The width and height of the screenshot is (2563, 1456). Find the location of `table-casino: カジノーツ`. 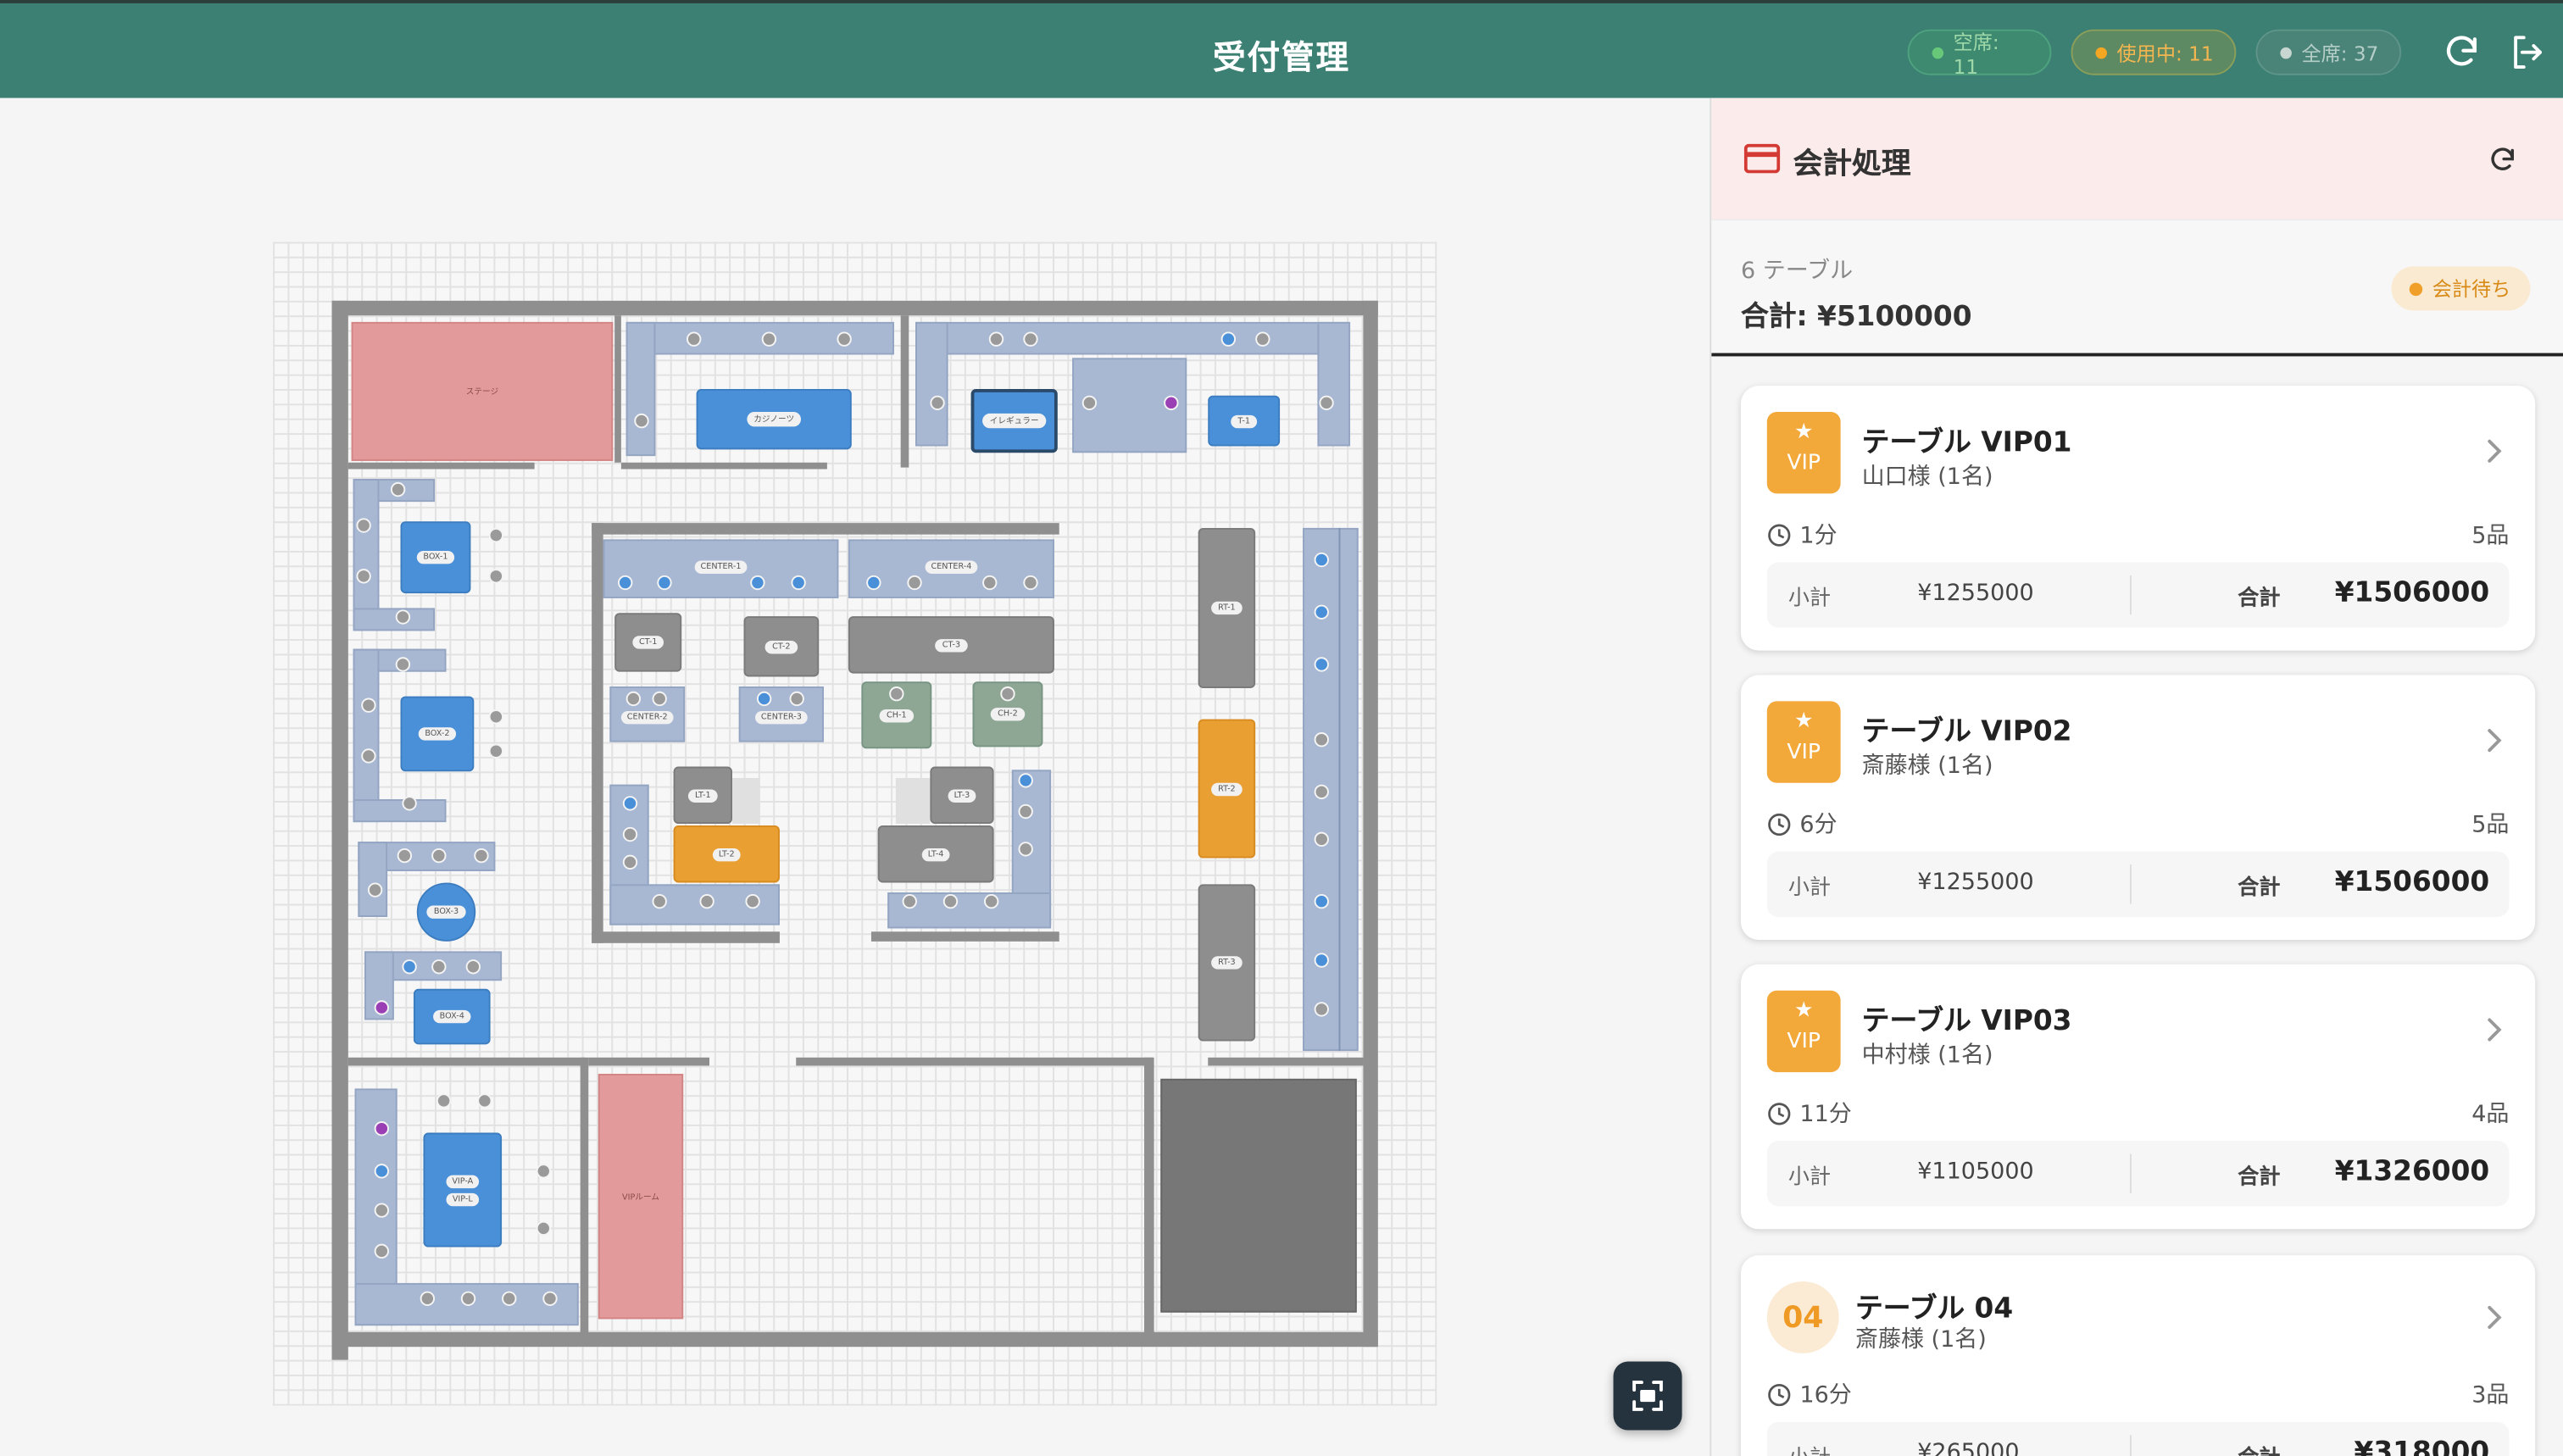

table-casino: カジノーツ is located at coordinates (774, 420).